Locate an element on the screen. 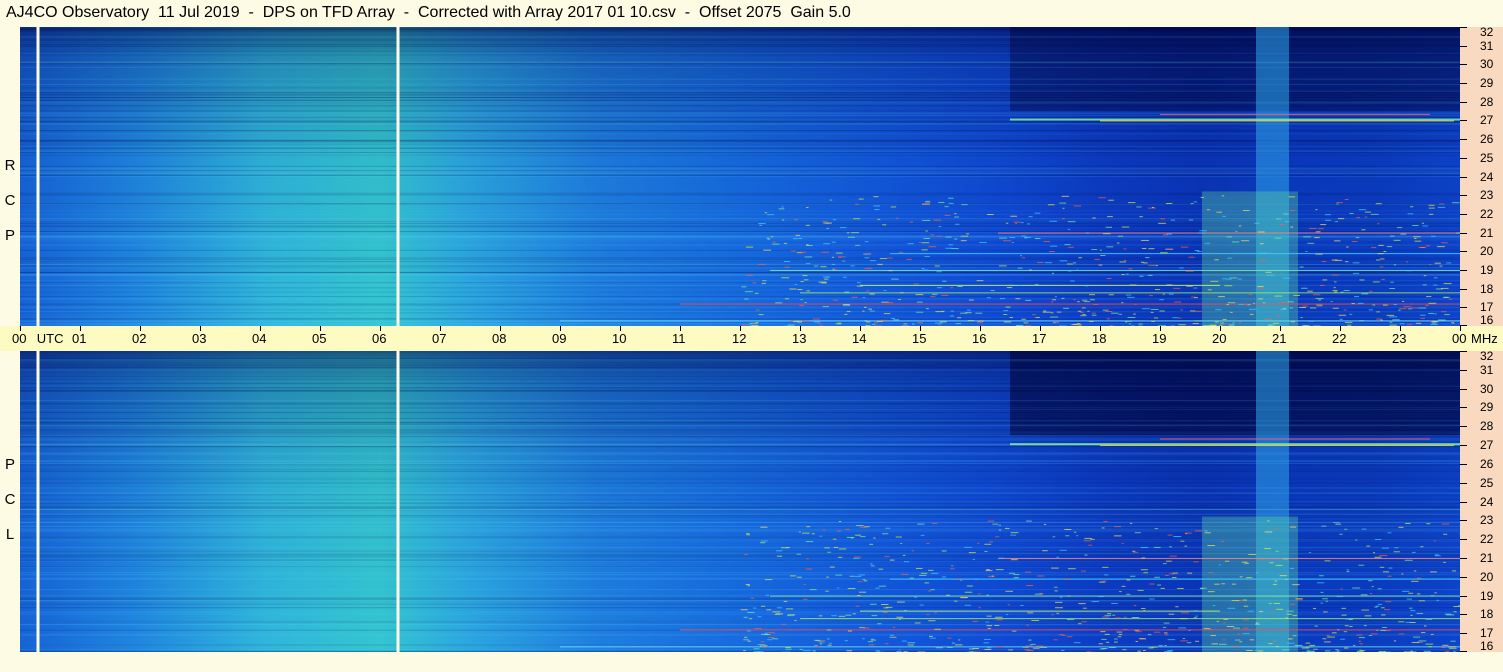 This screenshot has width=1503, height=672. frequency-axis-lcp: 32 31 30 29 28 27 26 25 24 23 22 21 20 19 18 17 16 is located at coordinates (1481, 501).